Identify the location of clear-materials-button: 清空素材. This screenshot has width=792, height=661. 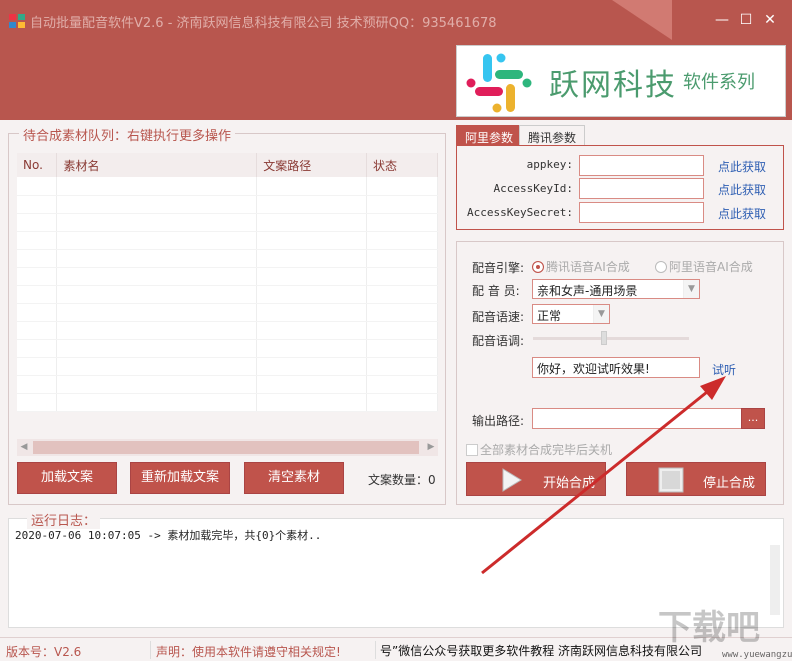
(294, 478).